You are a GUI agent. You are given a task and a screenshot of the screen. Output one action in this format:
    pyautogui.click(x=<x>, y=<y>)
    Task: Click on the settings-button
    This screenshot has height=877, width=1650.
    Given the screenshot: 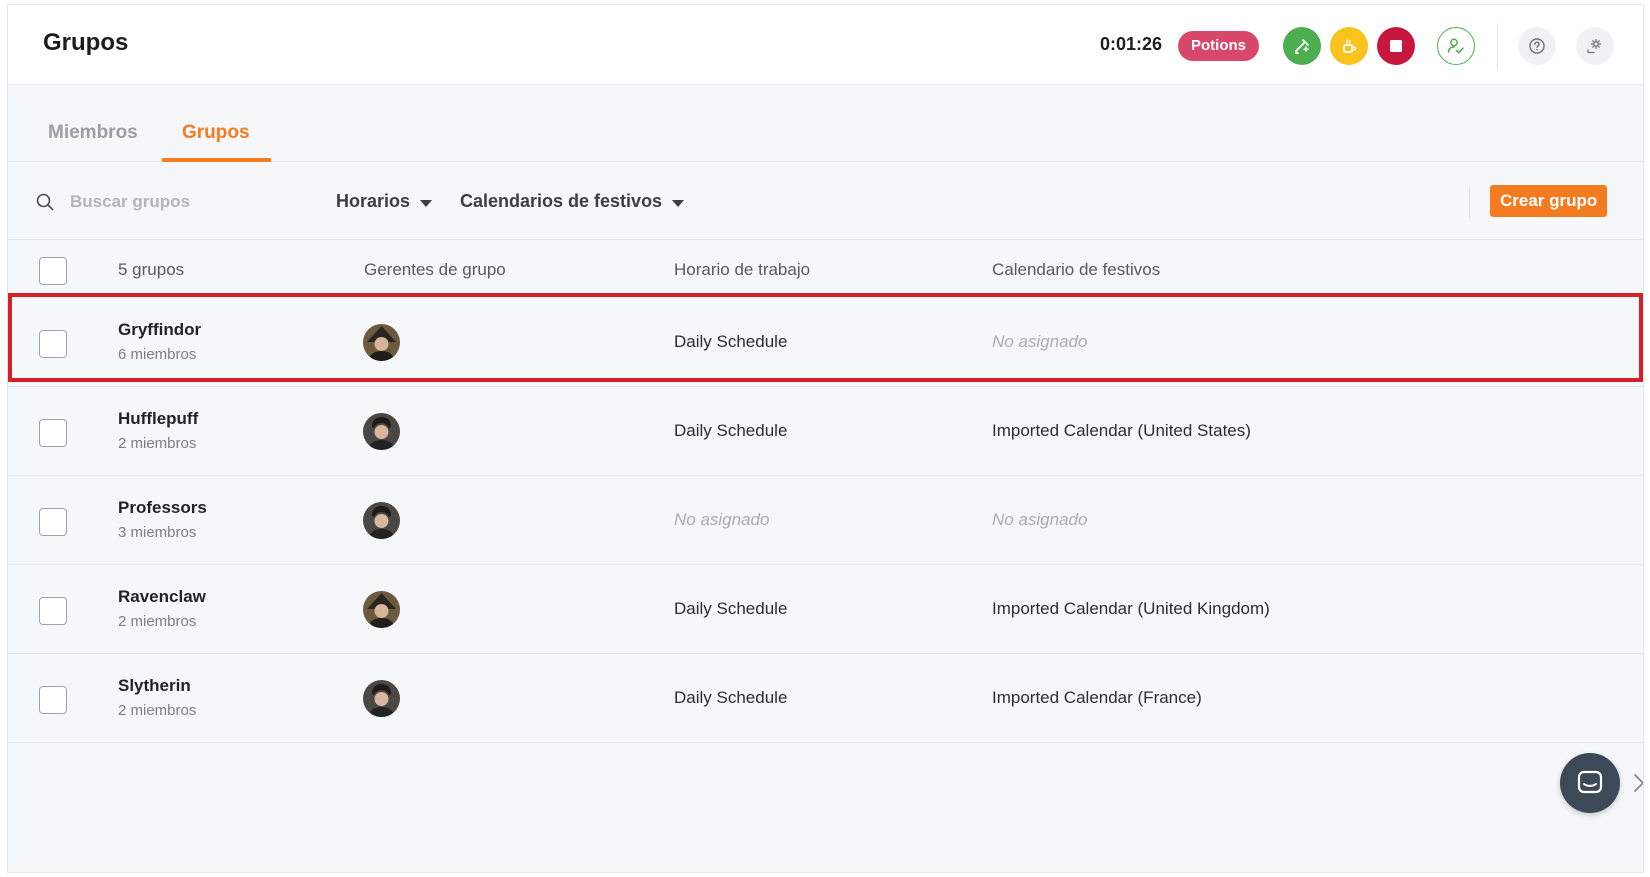 What is the action you would take?
    pyautogui.click(x=1595, y=46)
    